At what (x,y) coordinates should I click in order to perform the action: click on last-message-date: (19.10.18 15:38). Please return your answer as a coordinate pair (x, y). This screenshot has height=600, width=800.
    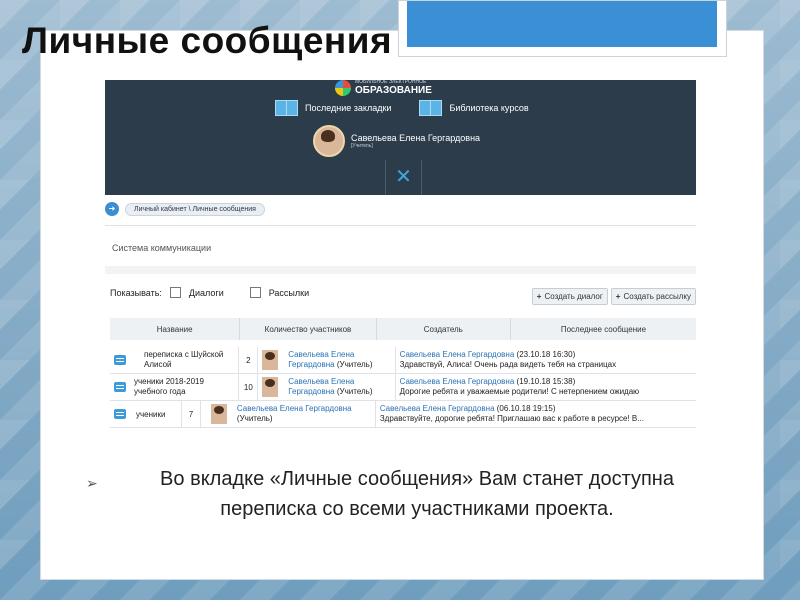
    Looking at the image, I should click on (546, 381).